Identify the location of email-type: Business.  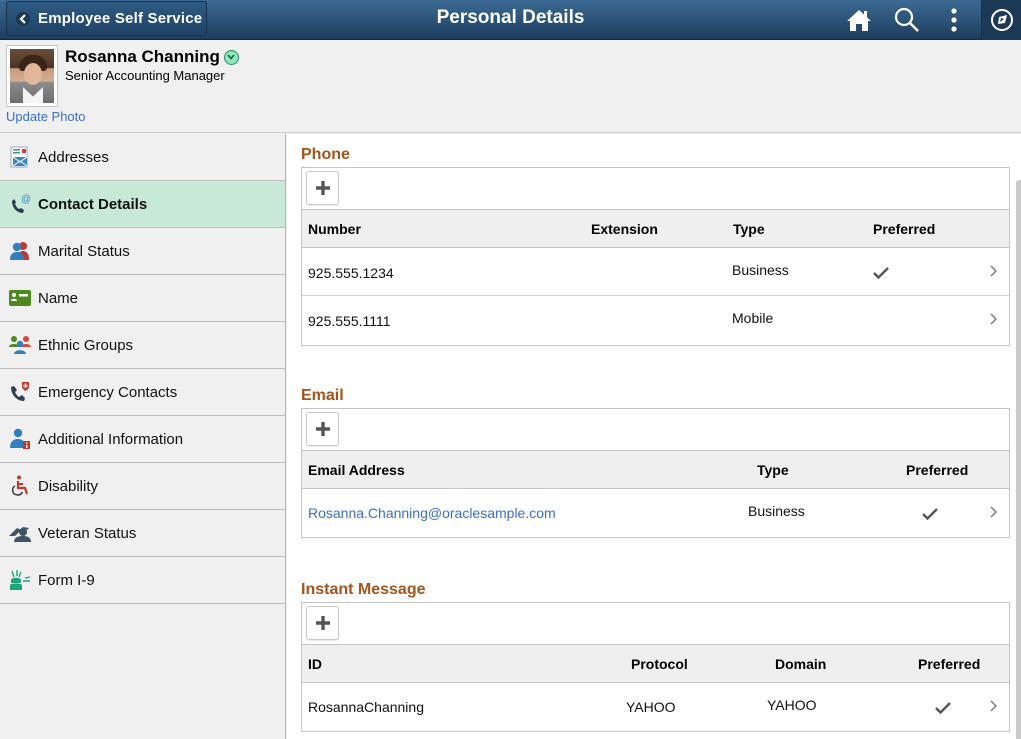
(776, 511).